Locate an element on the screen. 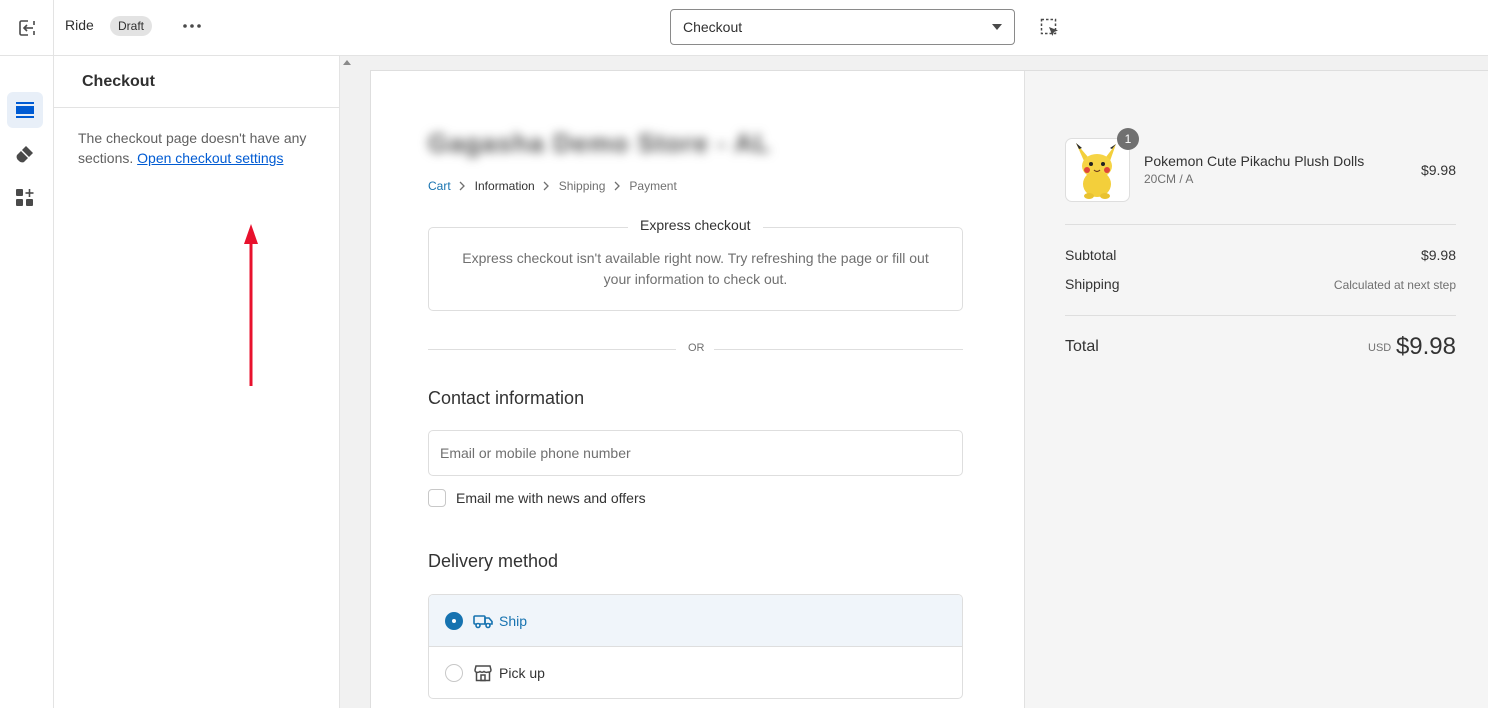 The image size is (1488, 708). exit-icon is located at coordinates (26, 28).